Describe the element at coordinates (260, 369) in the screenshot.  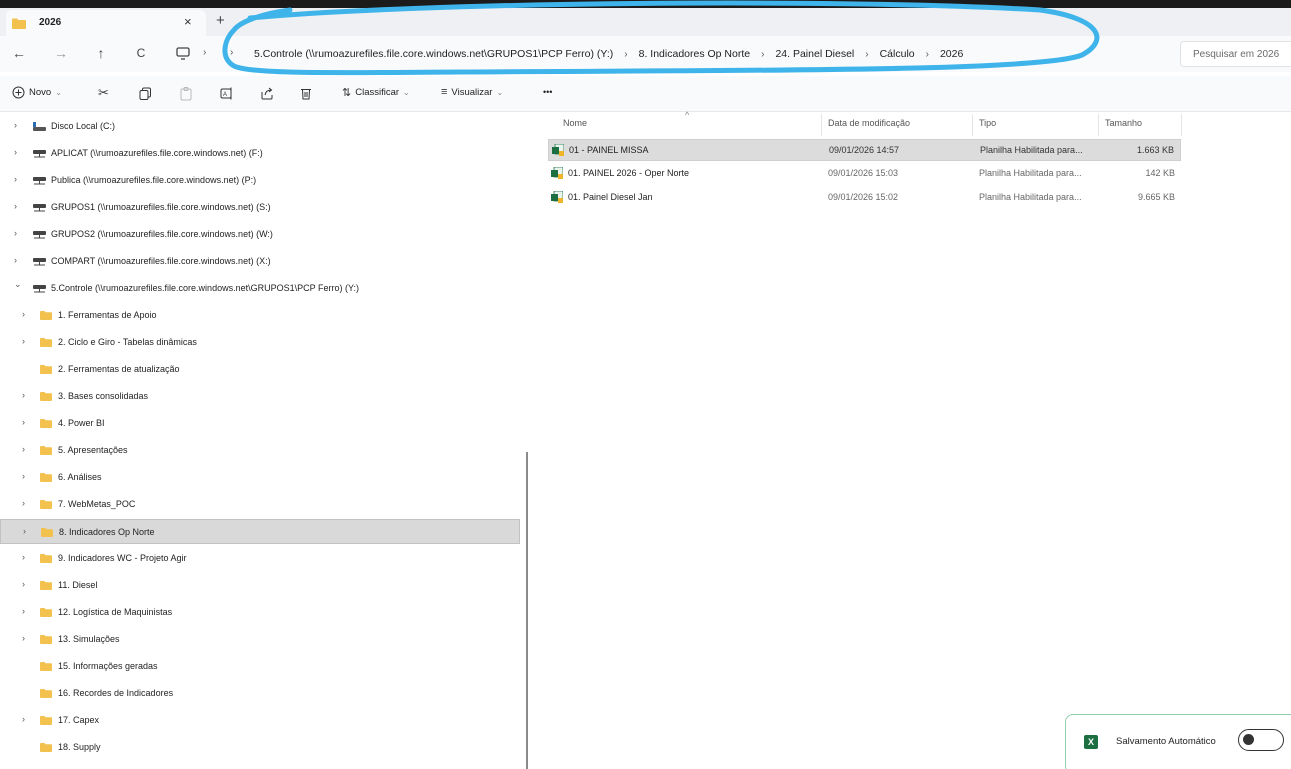
I see `tree-item: 2. Ferramentas de atualização` at that location.